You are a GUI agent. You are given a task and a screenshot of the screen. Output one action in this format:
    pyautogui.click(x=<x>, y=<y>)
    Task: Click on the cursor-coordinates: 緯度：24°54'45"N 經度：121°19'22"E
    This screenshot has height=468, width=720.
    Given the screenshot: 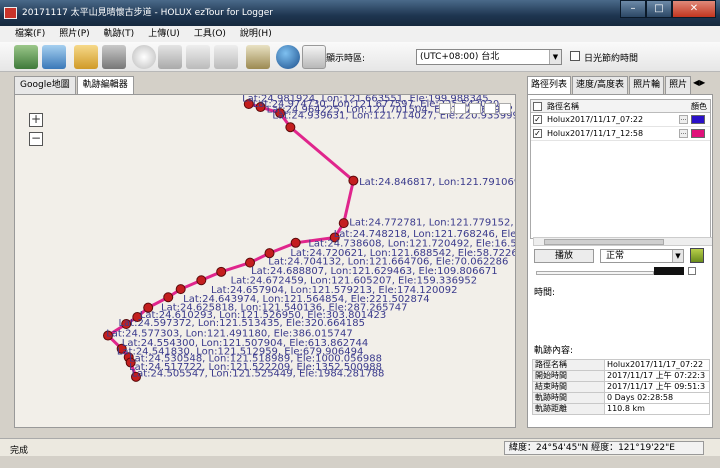 What is the action you would take?
    pyautogui.click(x=604, y=448)
    